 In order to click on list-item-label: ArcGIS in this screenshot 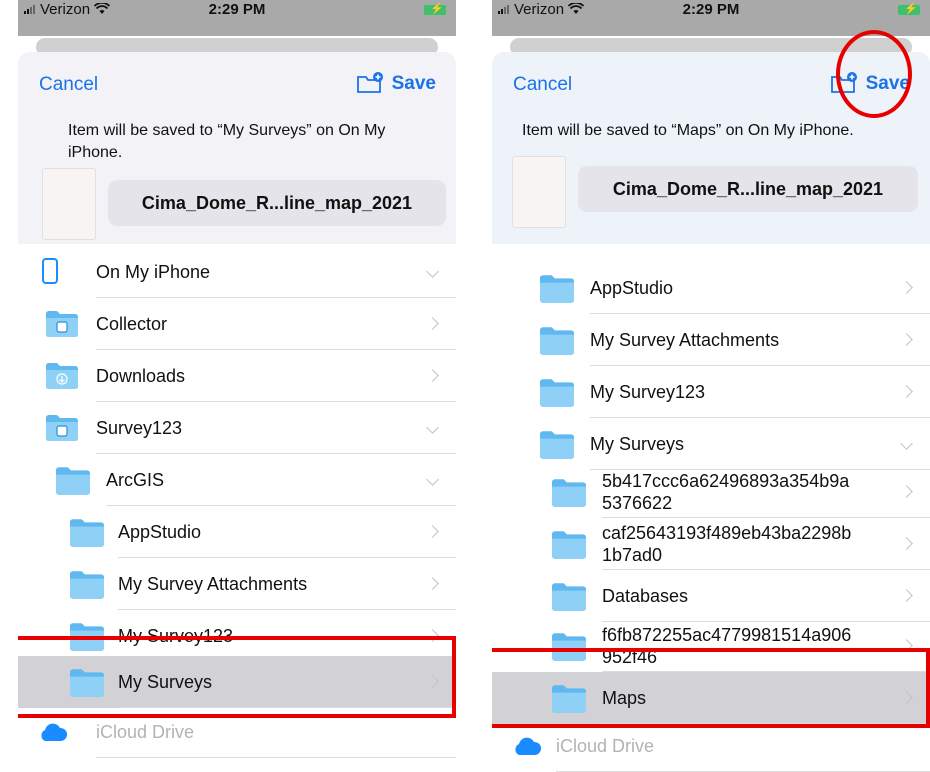, I will do `click(135, 480)`.